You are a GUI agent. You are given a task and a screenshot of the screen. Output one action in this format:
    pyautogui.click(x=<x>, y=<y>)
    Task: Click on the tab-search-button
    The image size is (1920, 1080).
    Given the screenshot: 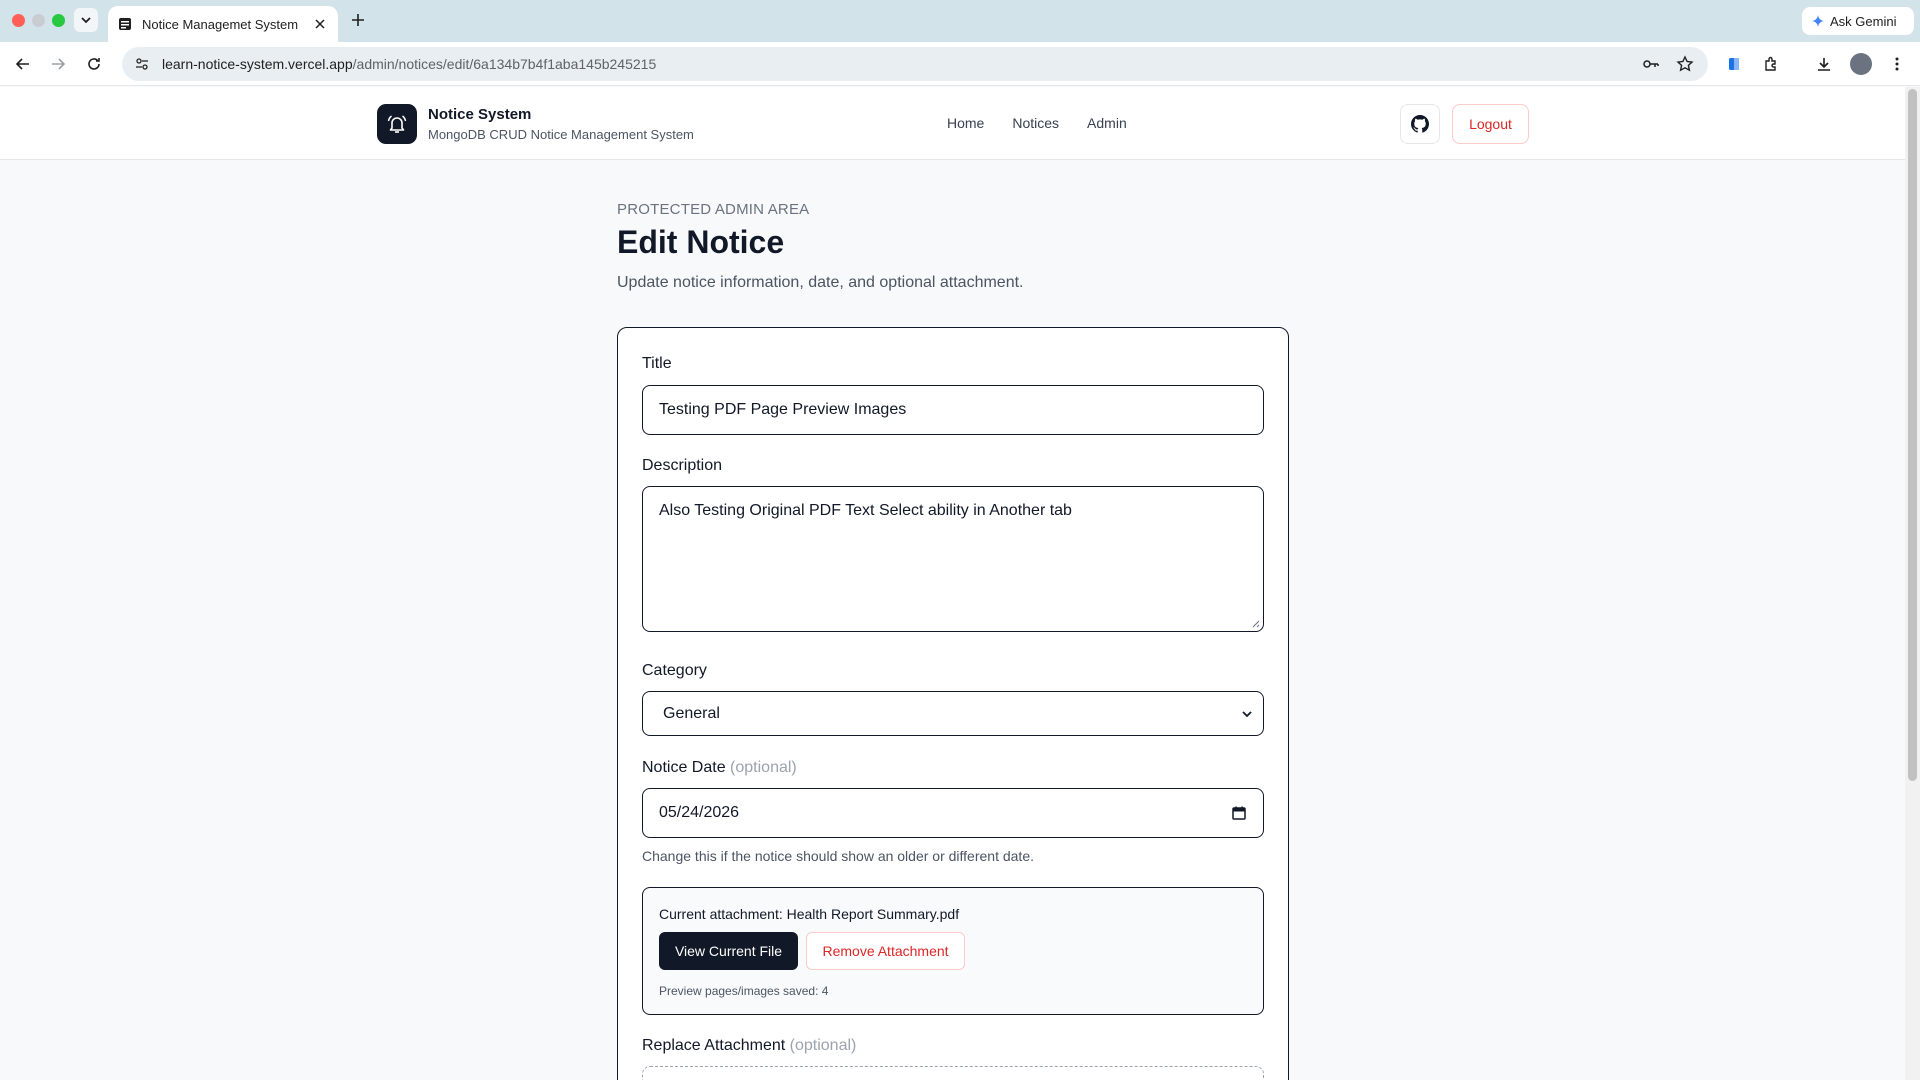 What is the action you would take?
    pyautogui.click(x=86, y=20)
    